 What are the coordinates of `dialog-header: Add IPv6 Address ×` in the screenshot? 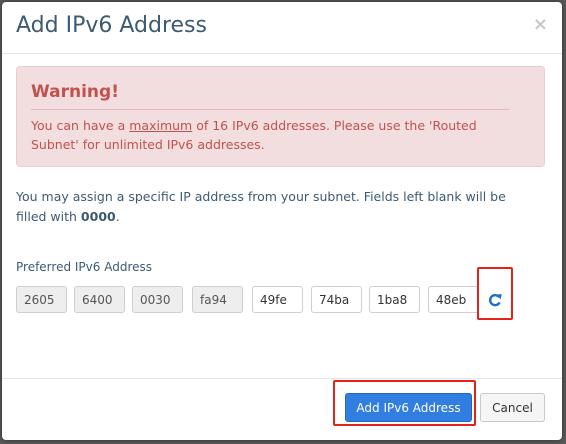 It's located at (282, 28).